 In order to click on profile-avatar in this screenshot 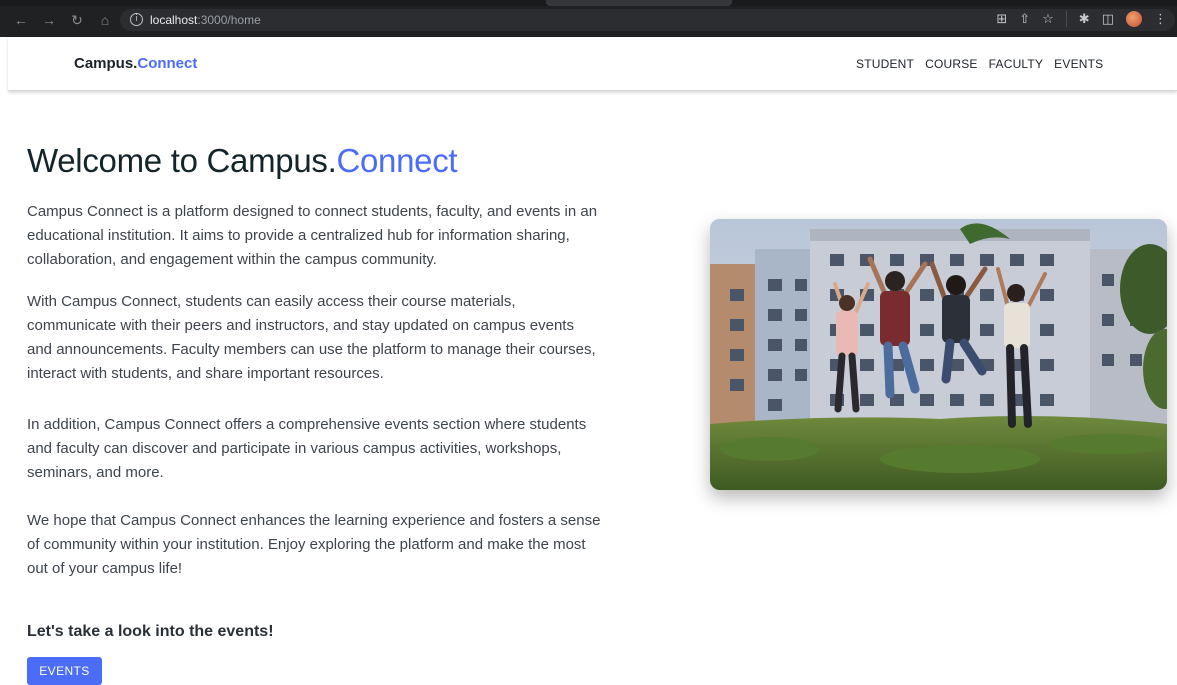, I will do `click(1134, 19)`.